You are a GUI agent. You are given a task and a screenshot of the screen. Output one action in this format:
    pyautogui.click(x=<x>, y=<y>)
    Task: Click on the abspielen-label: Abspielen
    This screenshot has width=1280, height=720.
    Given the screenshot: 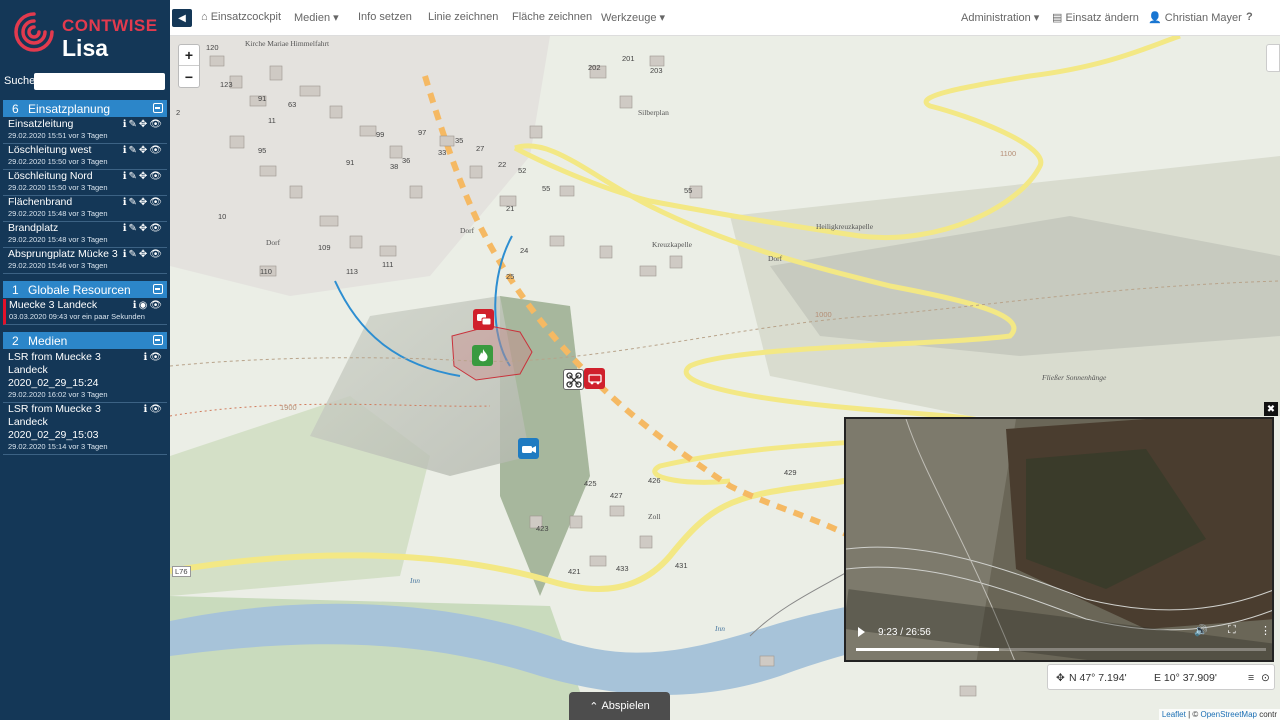 What is the action you would take?
    pyautogui.click(x=625, y=706)
    